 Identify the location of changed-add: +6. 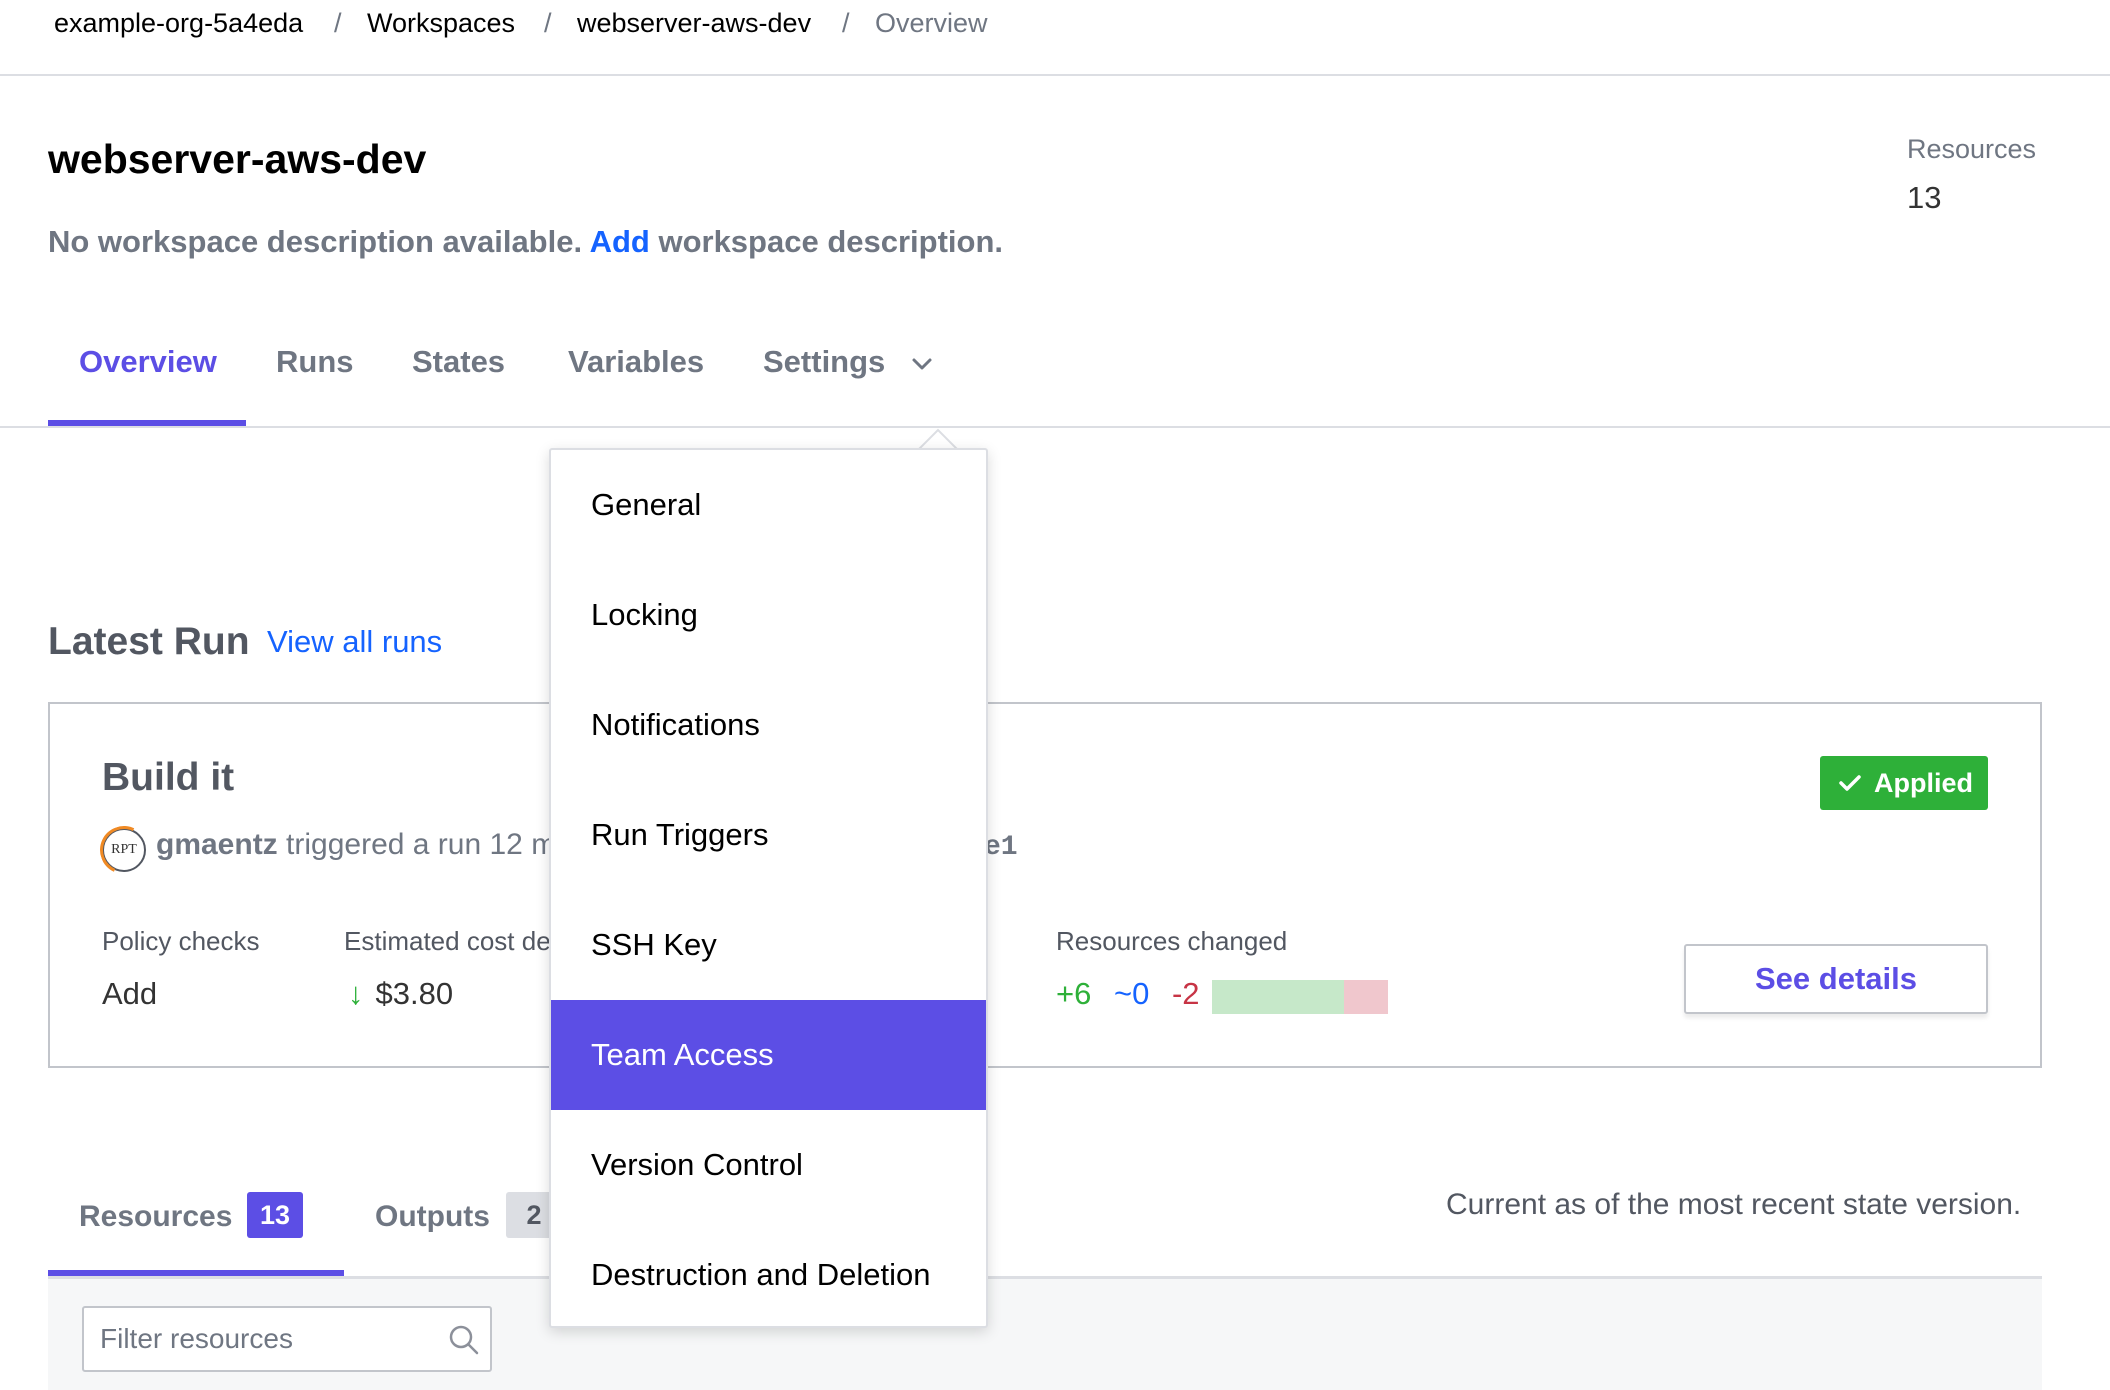
(1074, 993).